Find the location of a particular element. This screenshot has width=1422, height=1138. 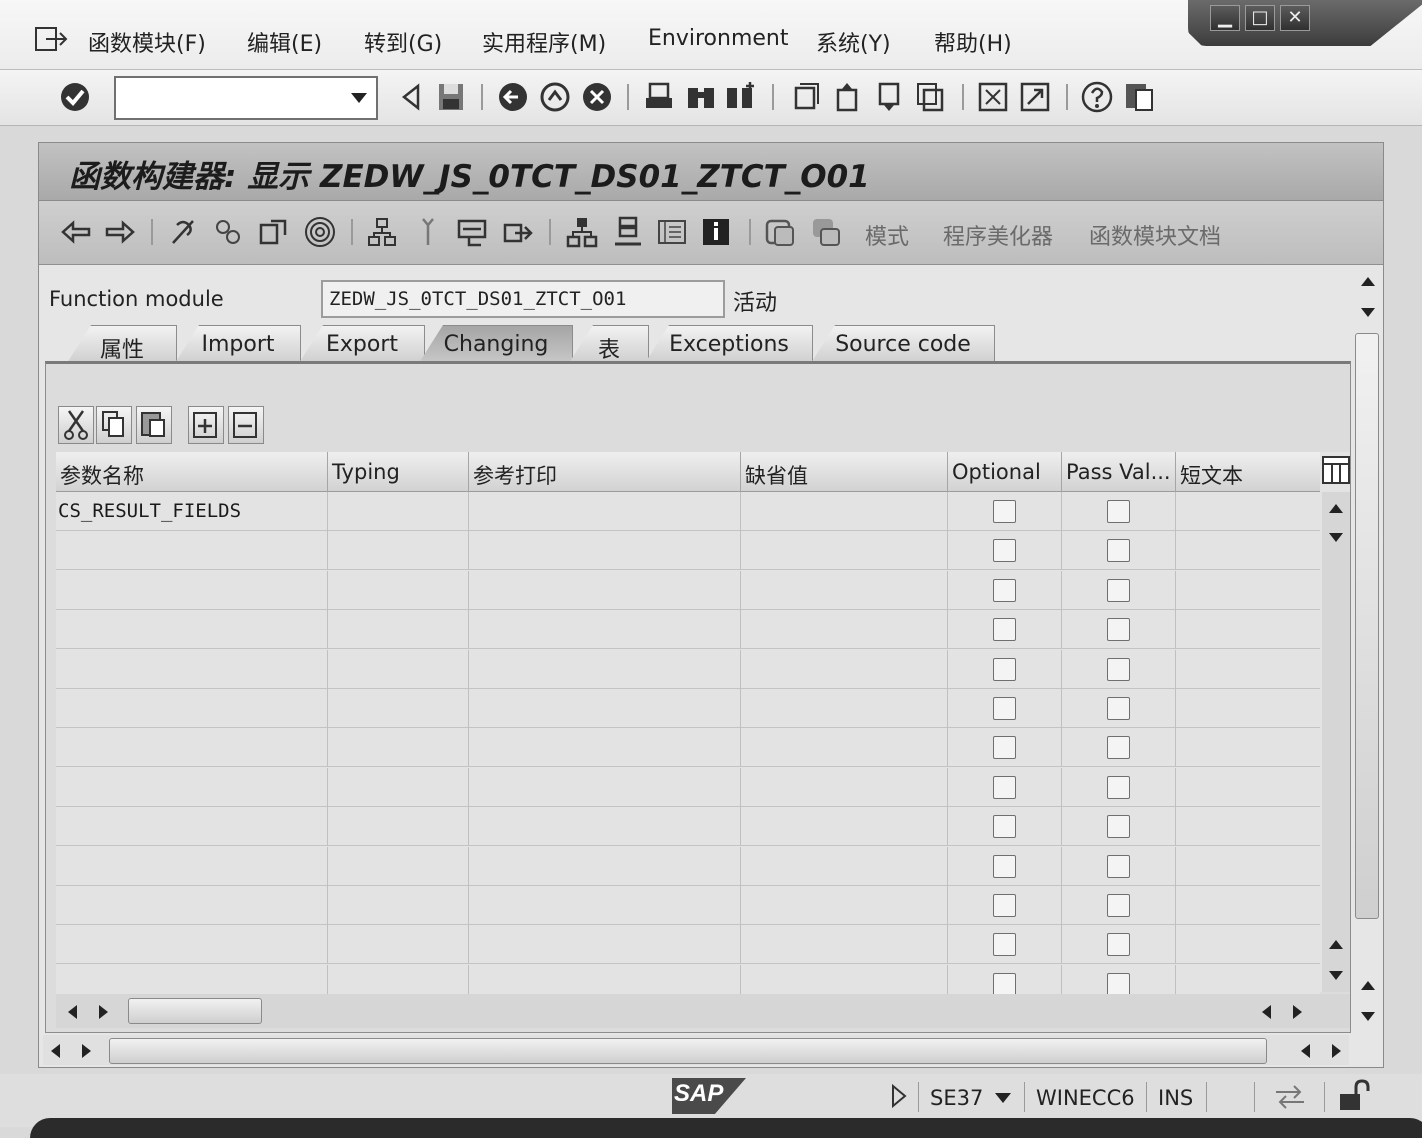

shortcut-icon is located at coordinates (1035, 97).